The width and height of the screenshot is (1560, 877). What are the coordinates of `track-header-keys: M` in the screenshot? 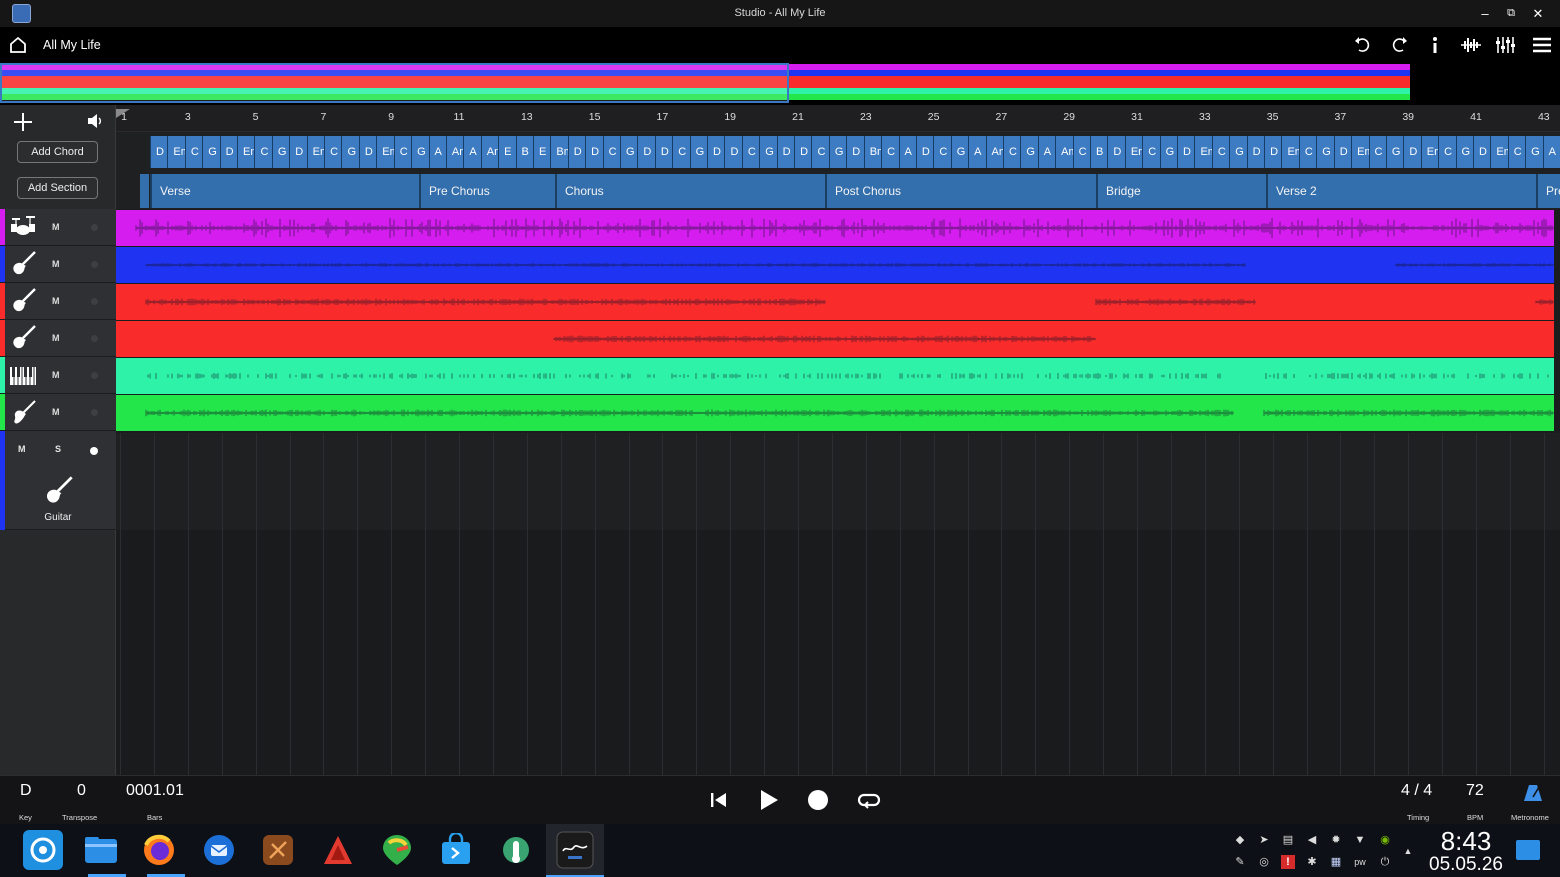 It's located at (58, 375).